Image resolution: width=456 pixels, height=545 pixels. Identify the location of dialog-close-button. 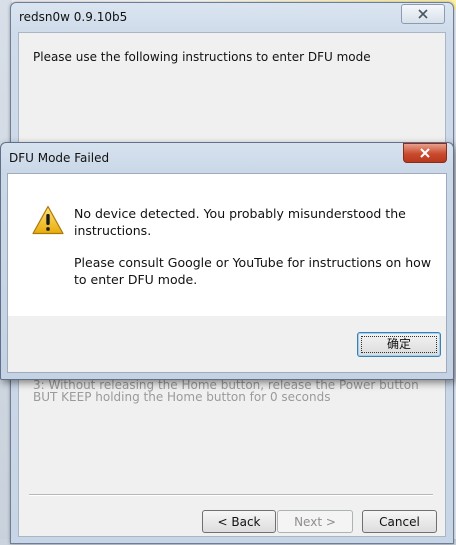
(425, 153).